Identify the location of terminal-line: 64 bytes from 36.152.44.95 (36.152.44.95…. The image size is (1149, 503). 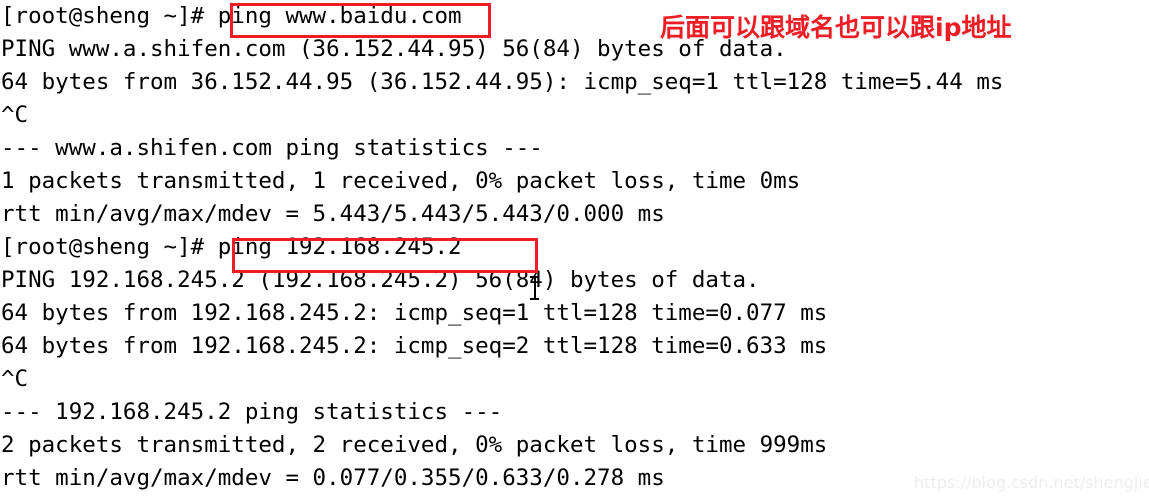
(502, 82).